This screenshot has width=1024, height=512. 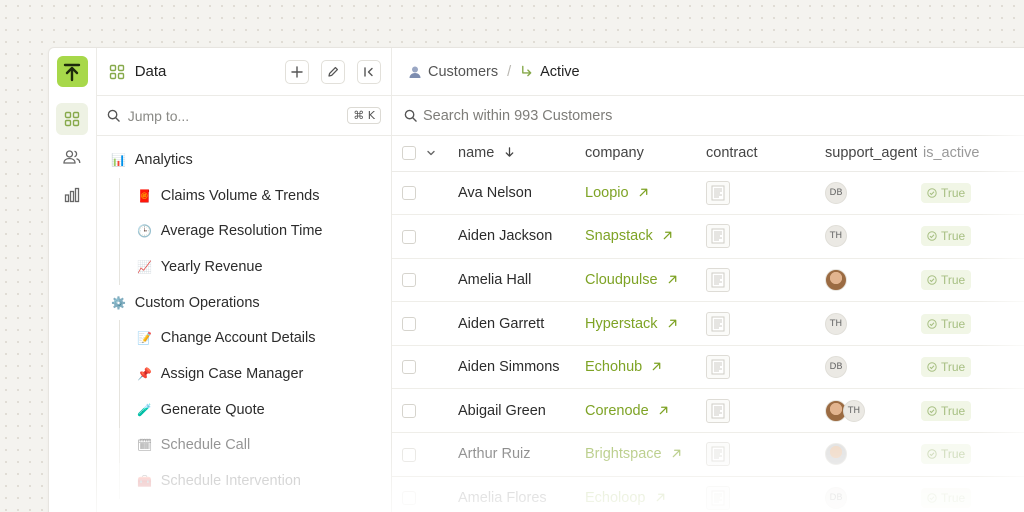 I want to click on table-row: Aiden Garrett Hyperstack TH True, so click(x=708, y=323).